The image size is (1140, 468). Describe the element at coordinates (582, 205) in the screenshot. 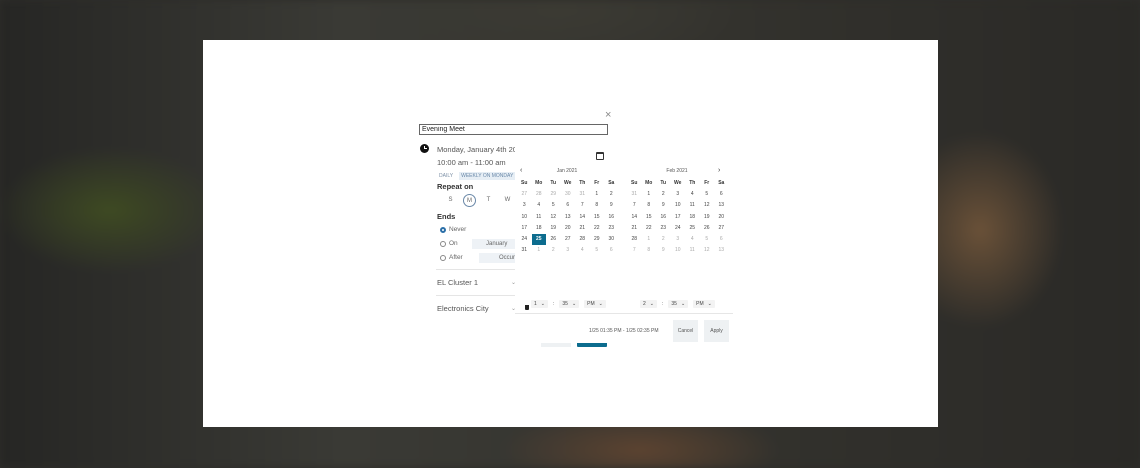

I see `left-calendar-day: 7` at that location.